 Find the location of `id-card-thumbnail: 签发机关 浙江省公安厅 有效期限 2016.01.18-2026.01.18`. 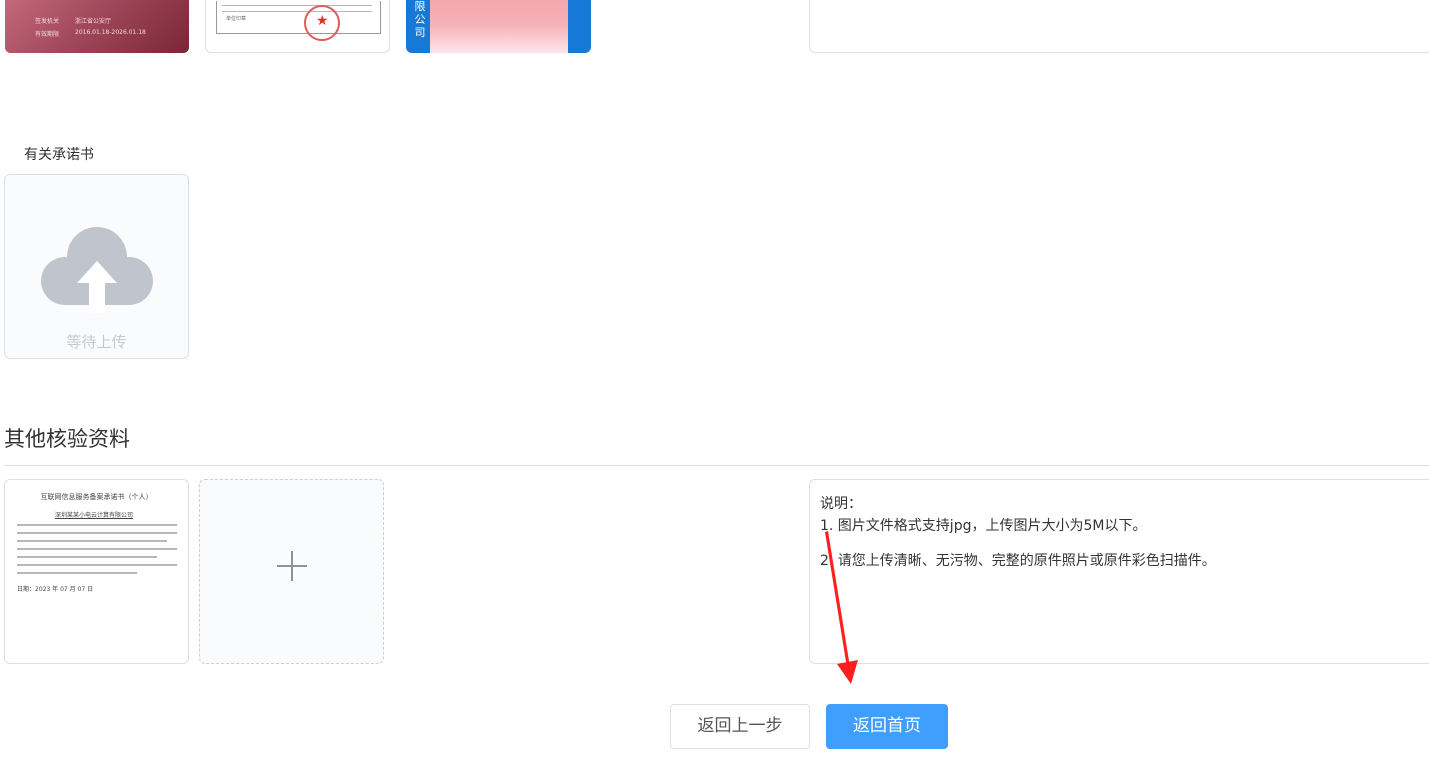

id-card-thumbnail: 签发机关 浙江省公安厅 有效期限 2016.01.18-2026.01.18 is located at coordinates (97, 26).